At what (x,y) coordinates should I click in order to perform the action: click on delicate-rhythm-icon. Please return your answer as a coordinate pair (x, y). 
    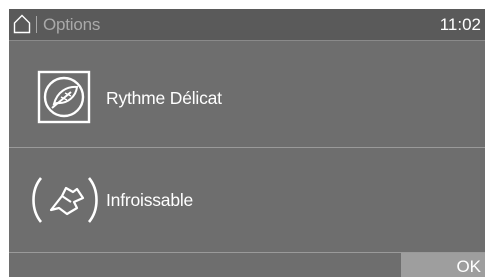
    Looking at the image, I should click on (64, 97).